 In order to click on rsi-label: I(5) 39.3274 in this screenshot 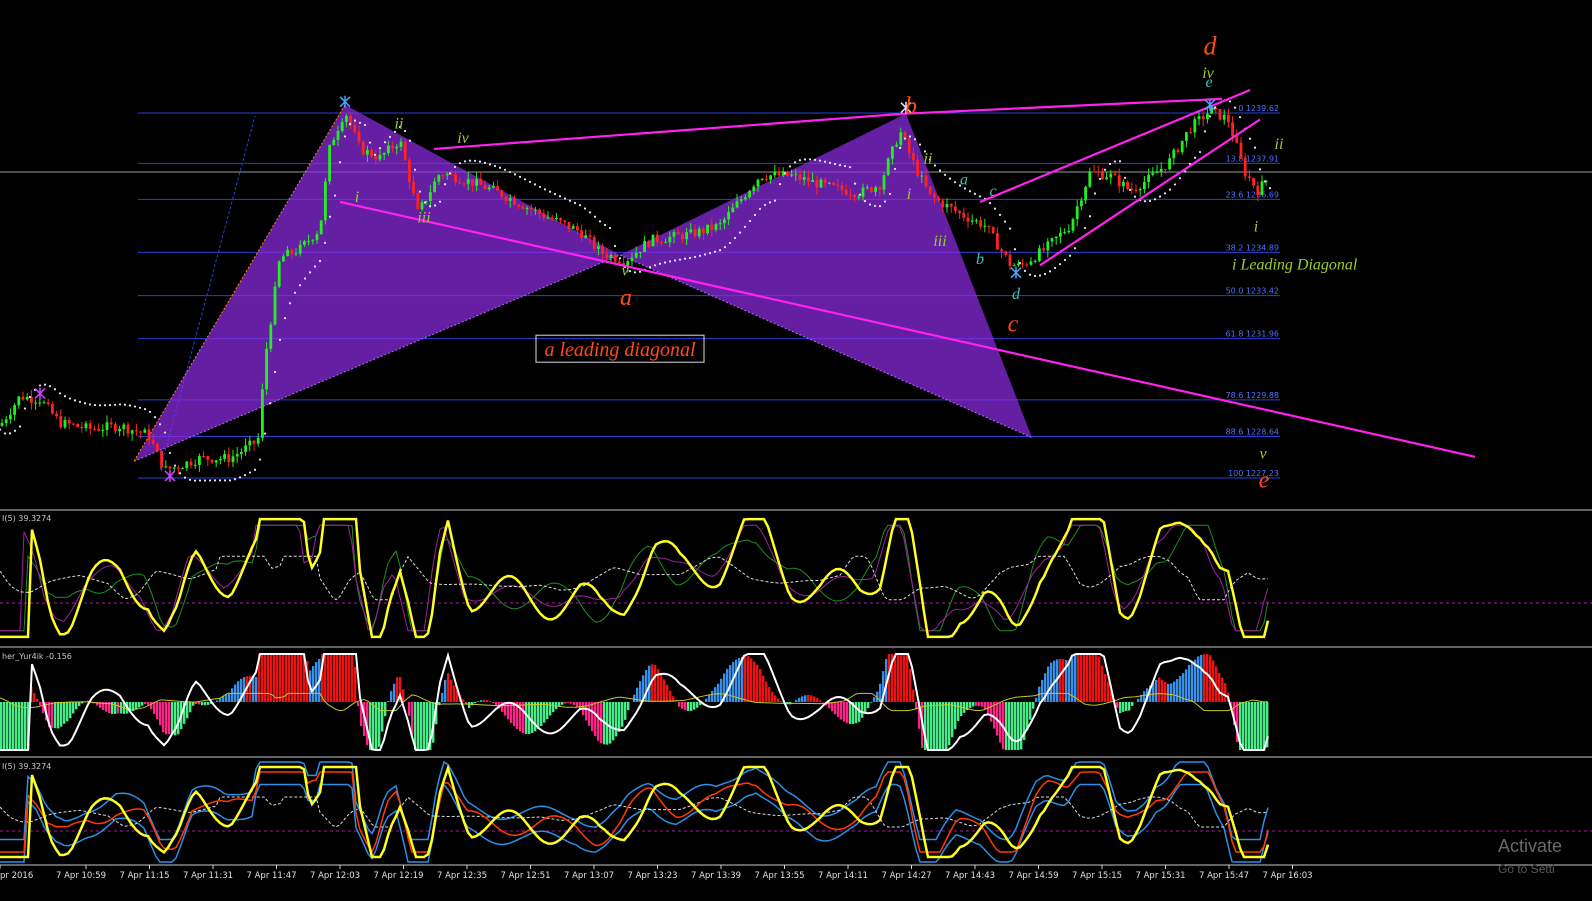, I will do `click(26, 518)`.